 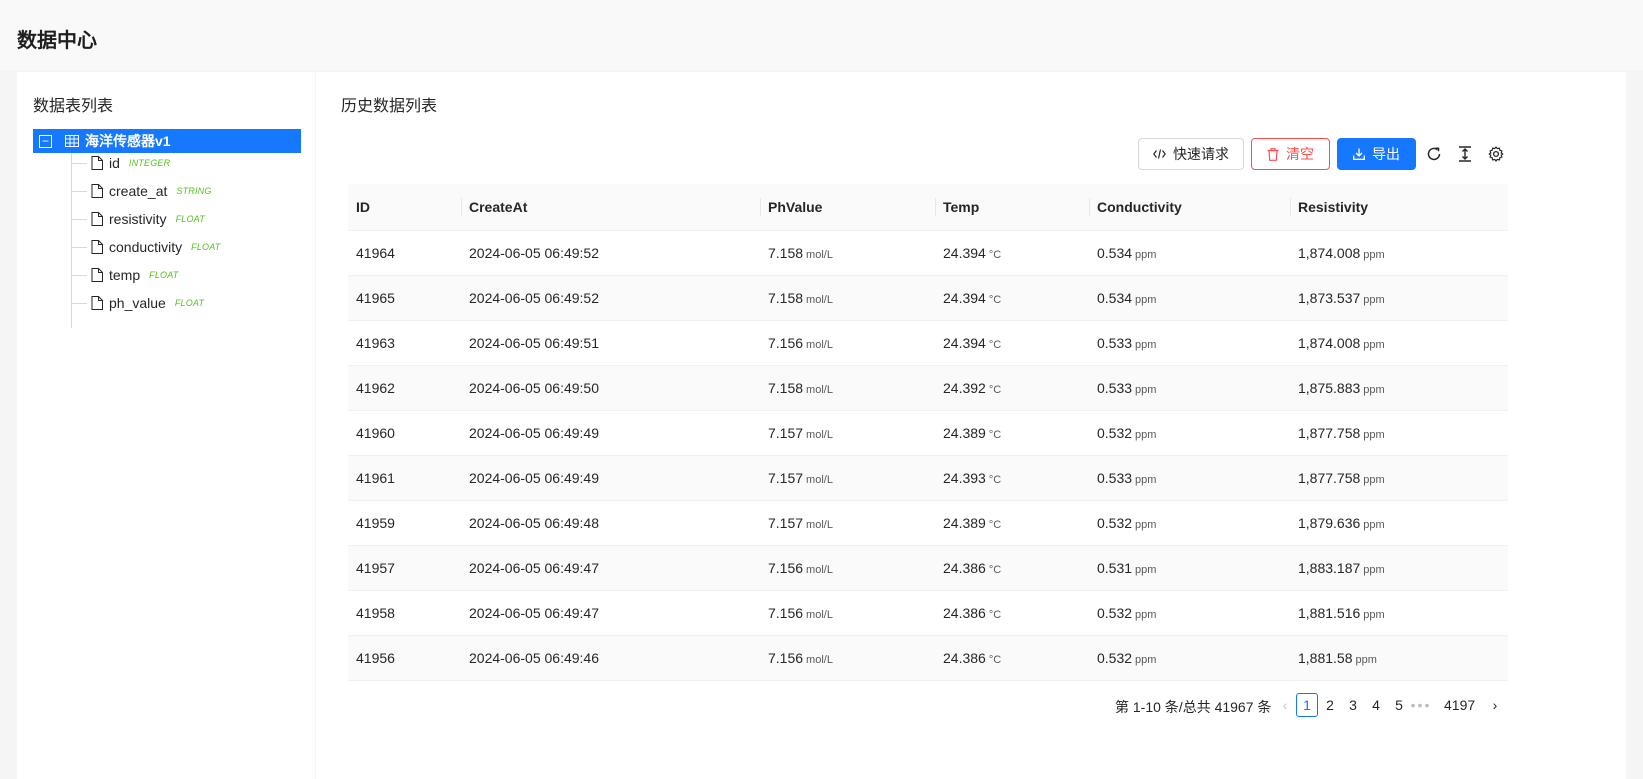 I want to click on cell-value: 1,881.516, so click(x=1329, y=612).